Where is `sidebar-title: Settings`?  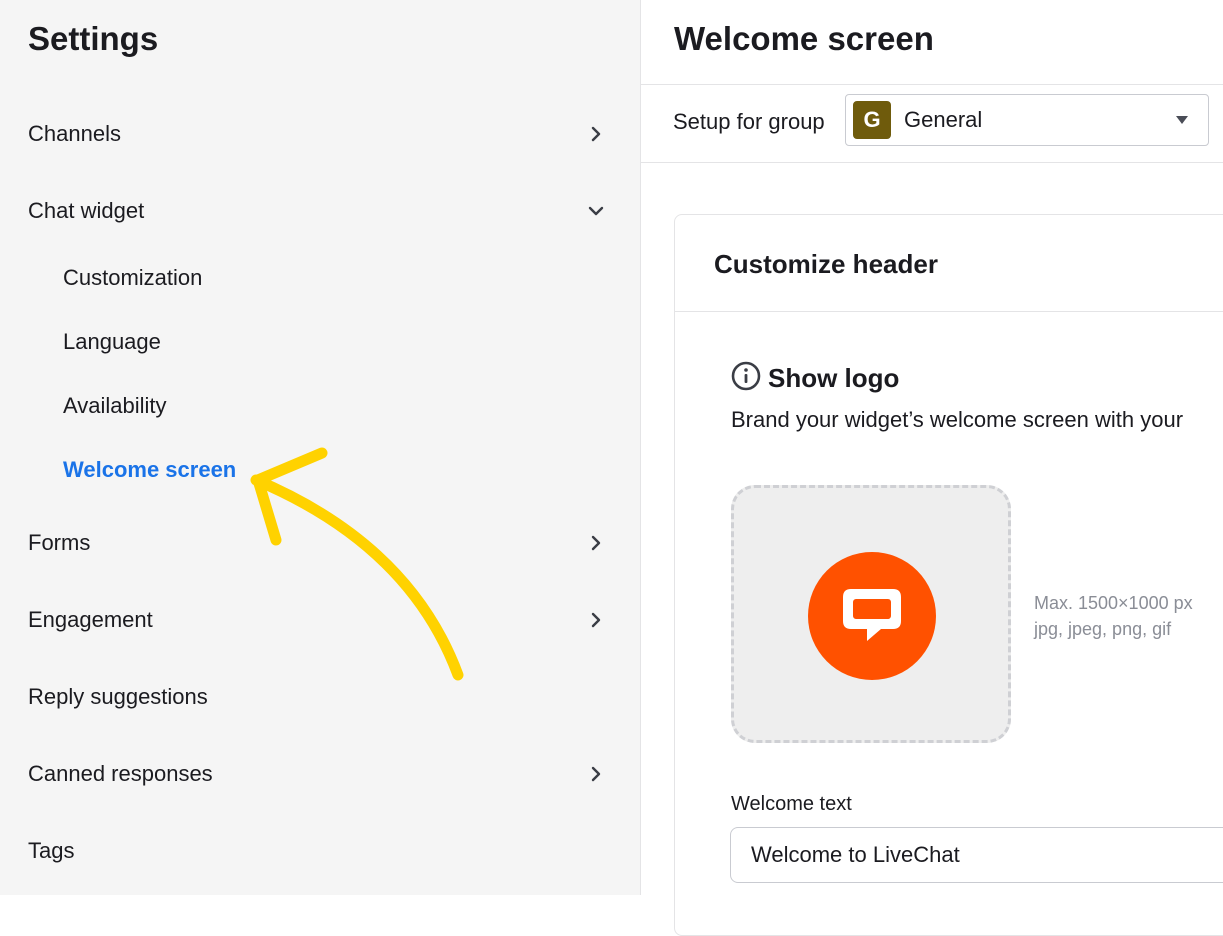
sidebar-title: Settings is located at coordinates (93, 38).